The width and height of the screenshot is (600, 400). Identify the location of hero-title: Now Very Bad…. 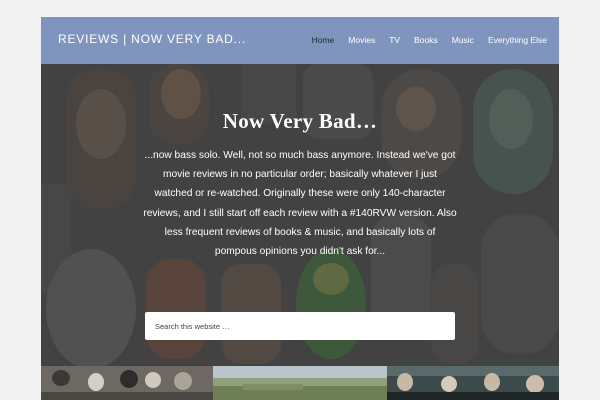
(300, 121).